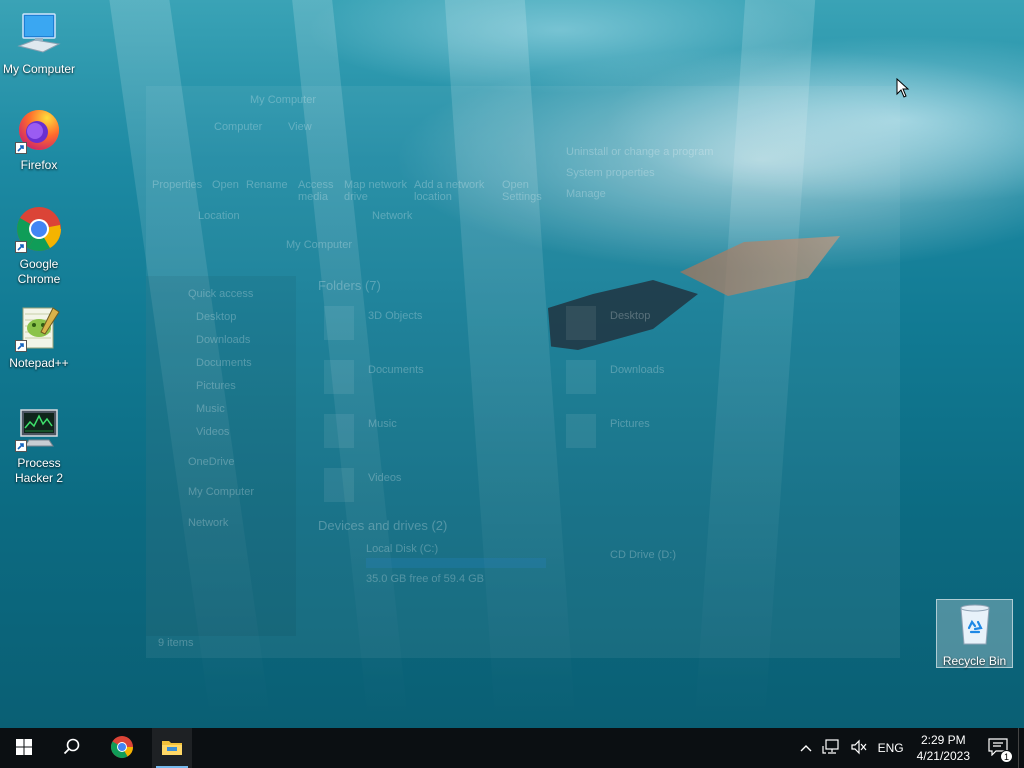 This screenshot has height=768, width=1024. What do you see at coordinates (238, 127) in the screenshot?
I see `ghost-tab-computer: Computer` at bounding box center [238, 127].